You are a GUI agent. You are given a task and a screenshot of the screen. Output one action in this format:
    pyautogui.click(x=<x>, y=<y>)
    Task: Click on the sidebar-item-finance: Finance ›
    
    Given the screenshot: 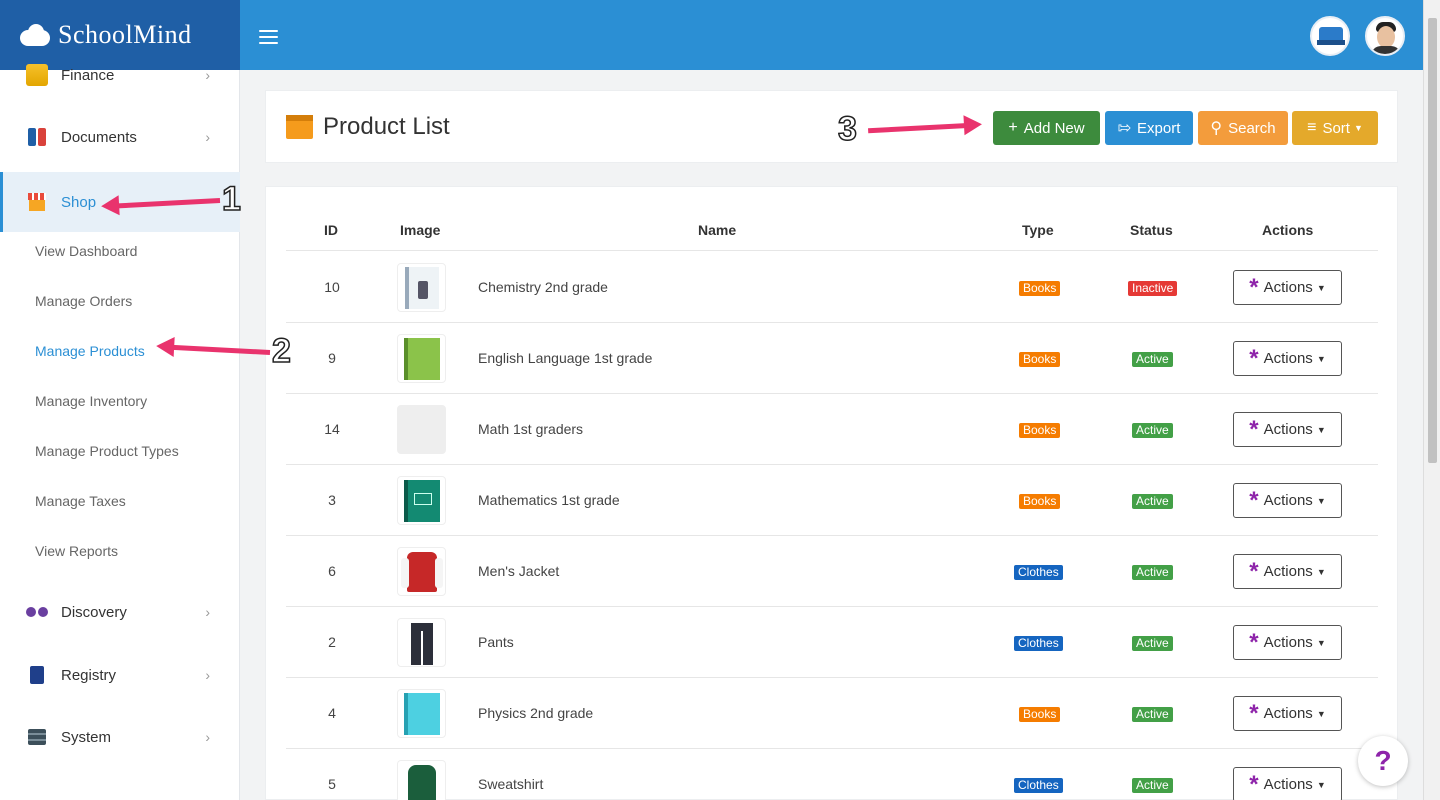 What is the action you would take?
    pyautogui.click(x=120, y=75)
    